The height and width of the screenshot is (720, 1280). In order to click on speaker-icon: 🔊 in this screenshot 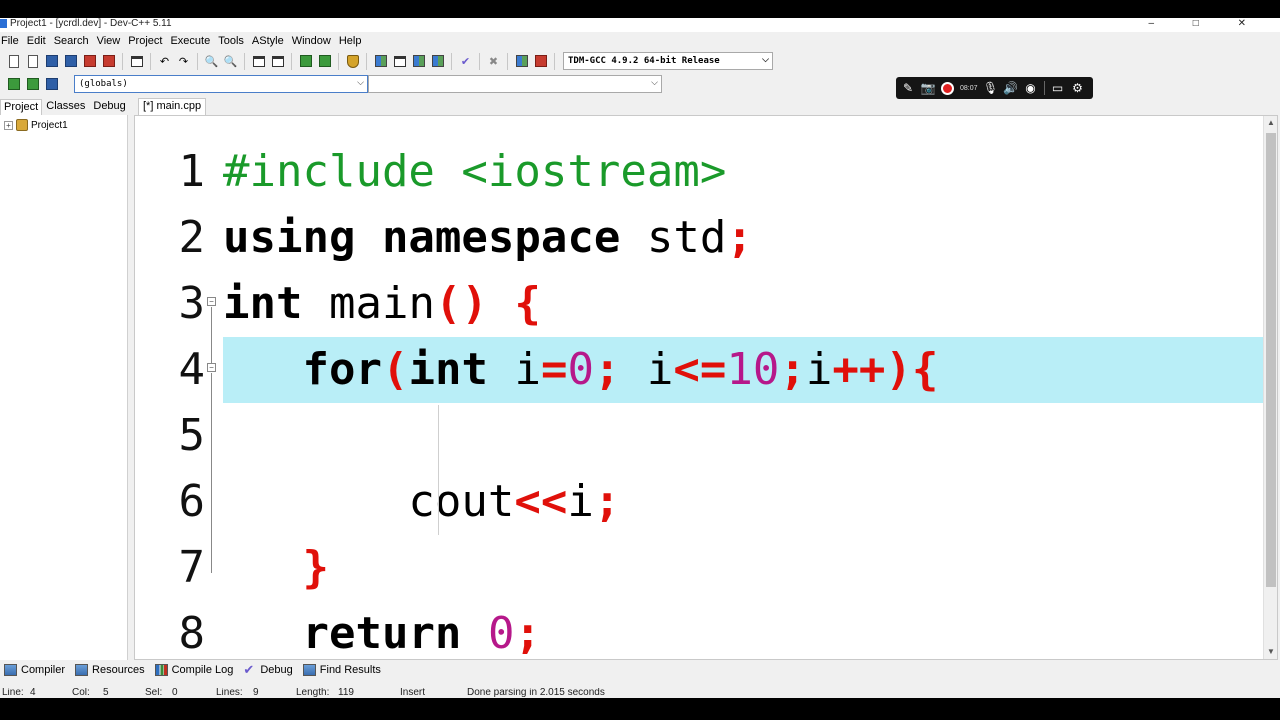, I will do `click(1010, 88)`.